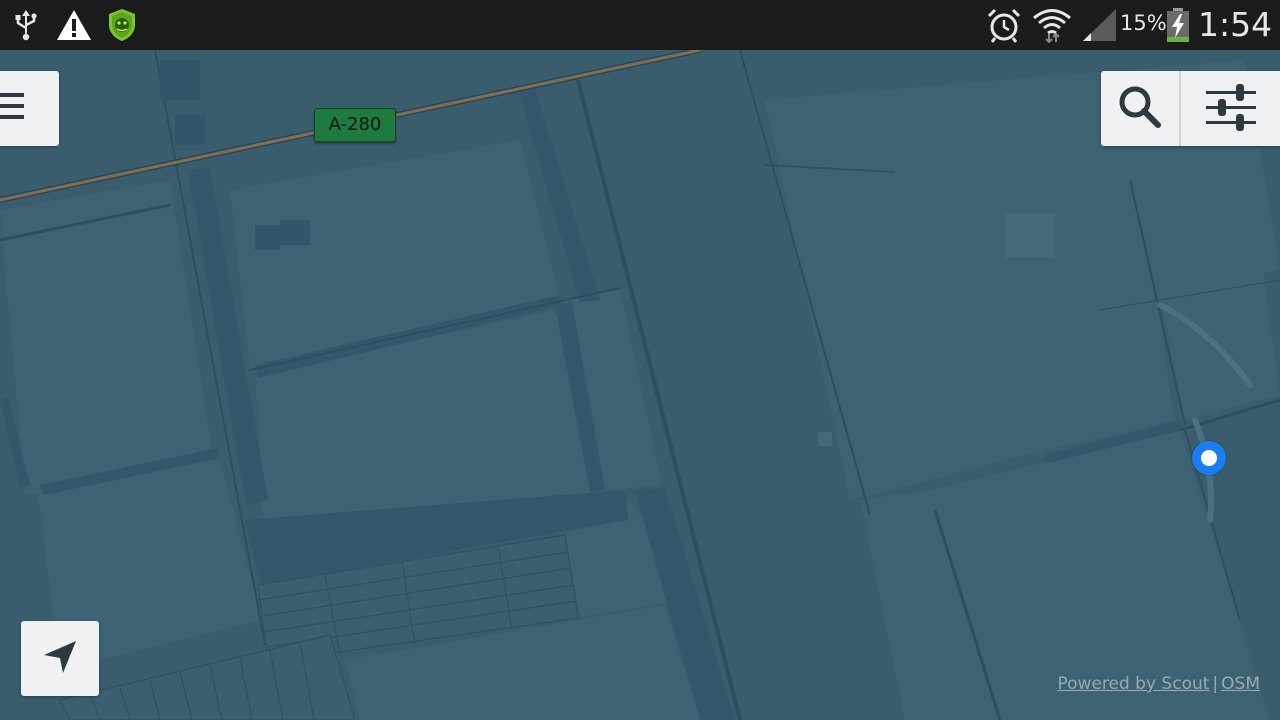  I want to click on antivirus-shield-icon, so click(122, 25).